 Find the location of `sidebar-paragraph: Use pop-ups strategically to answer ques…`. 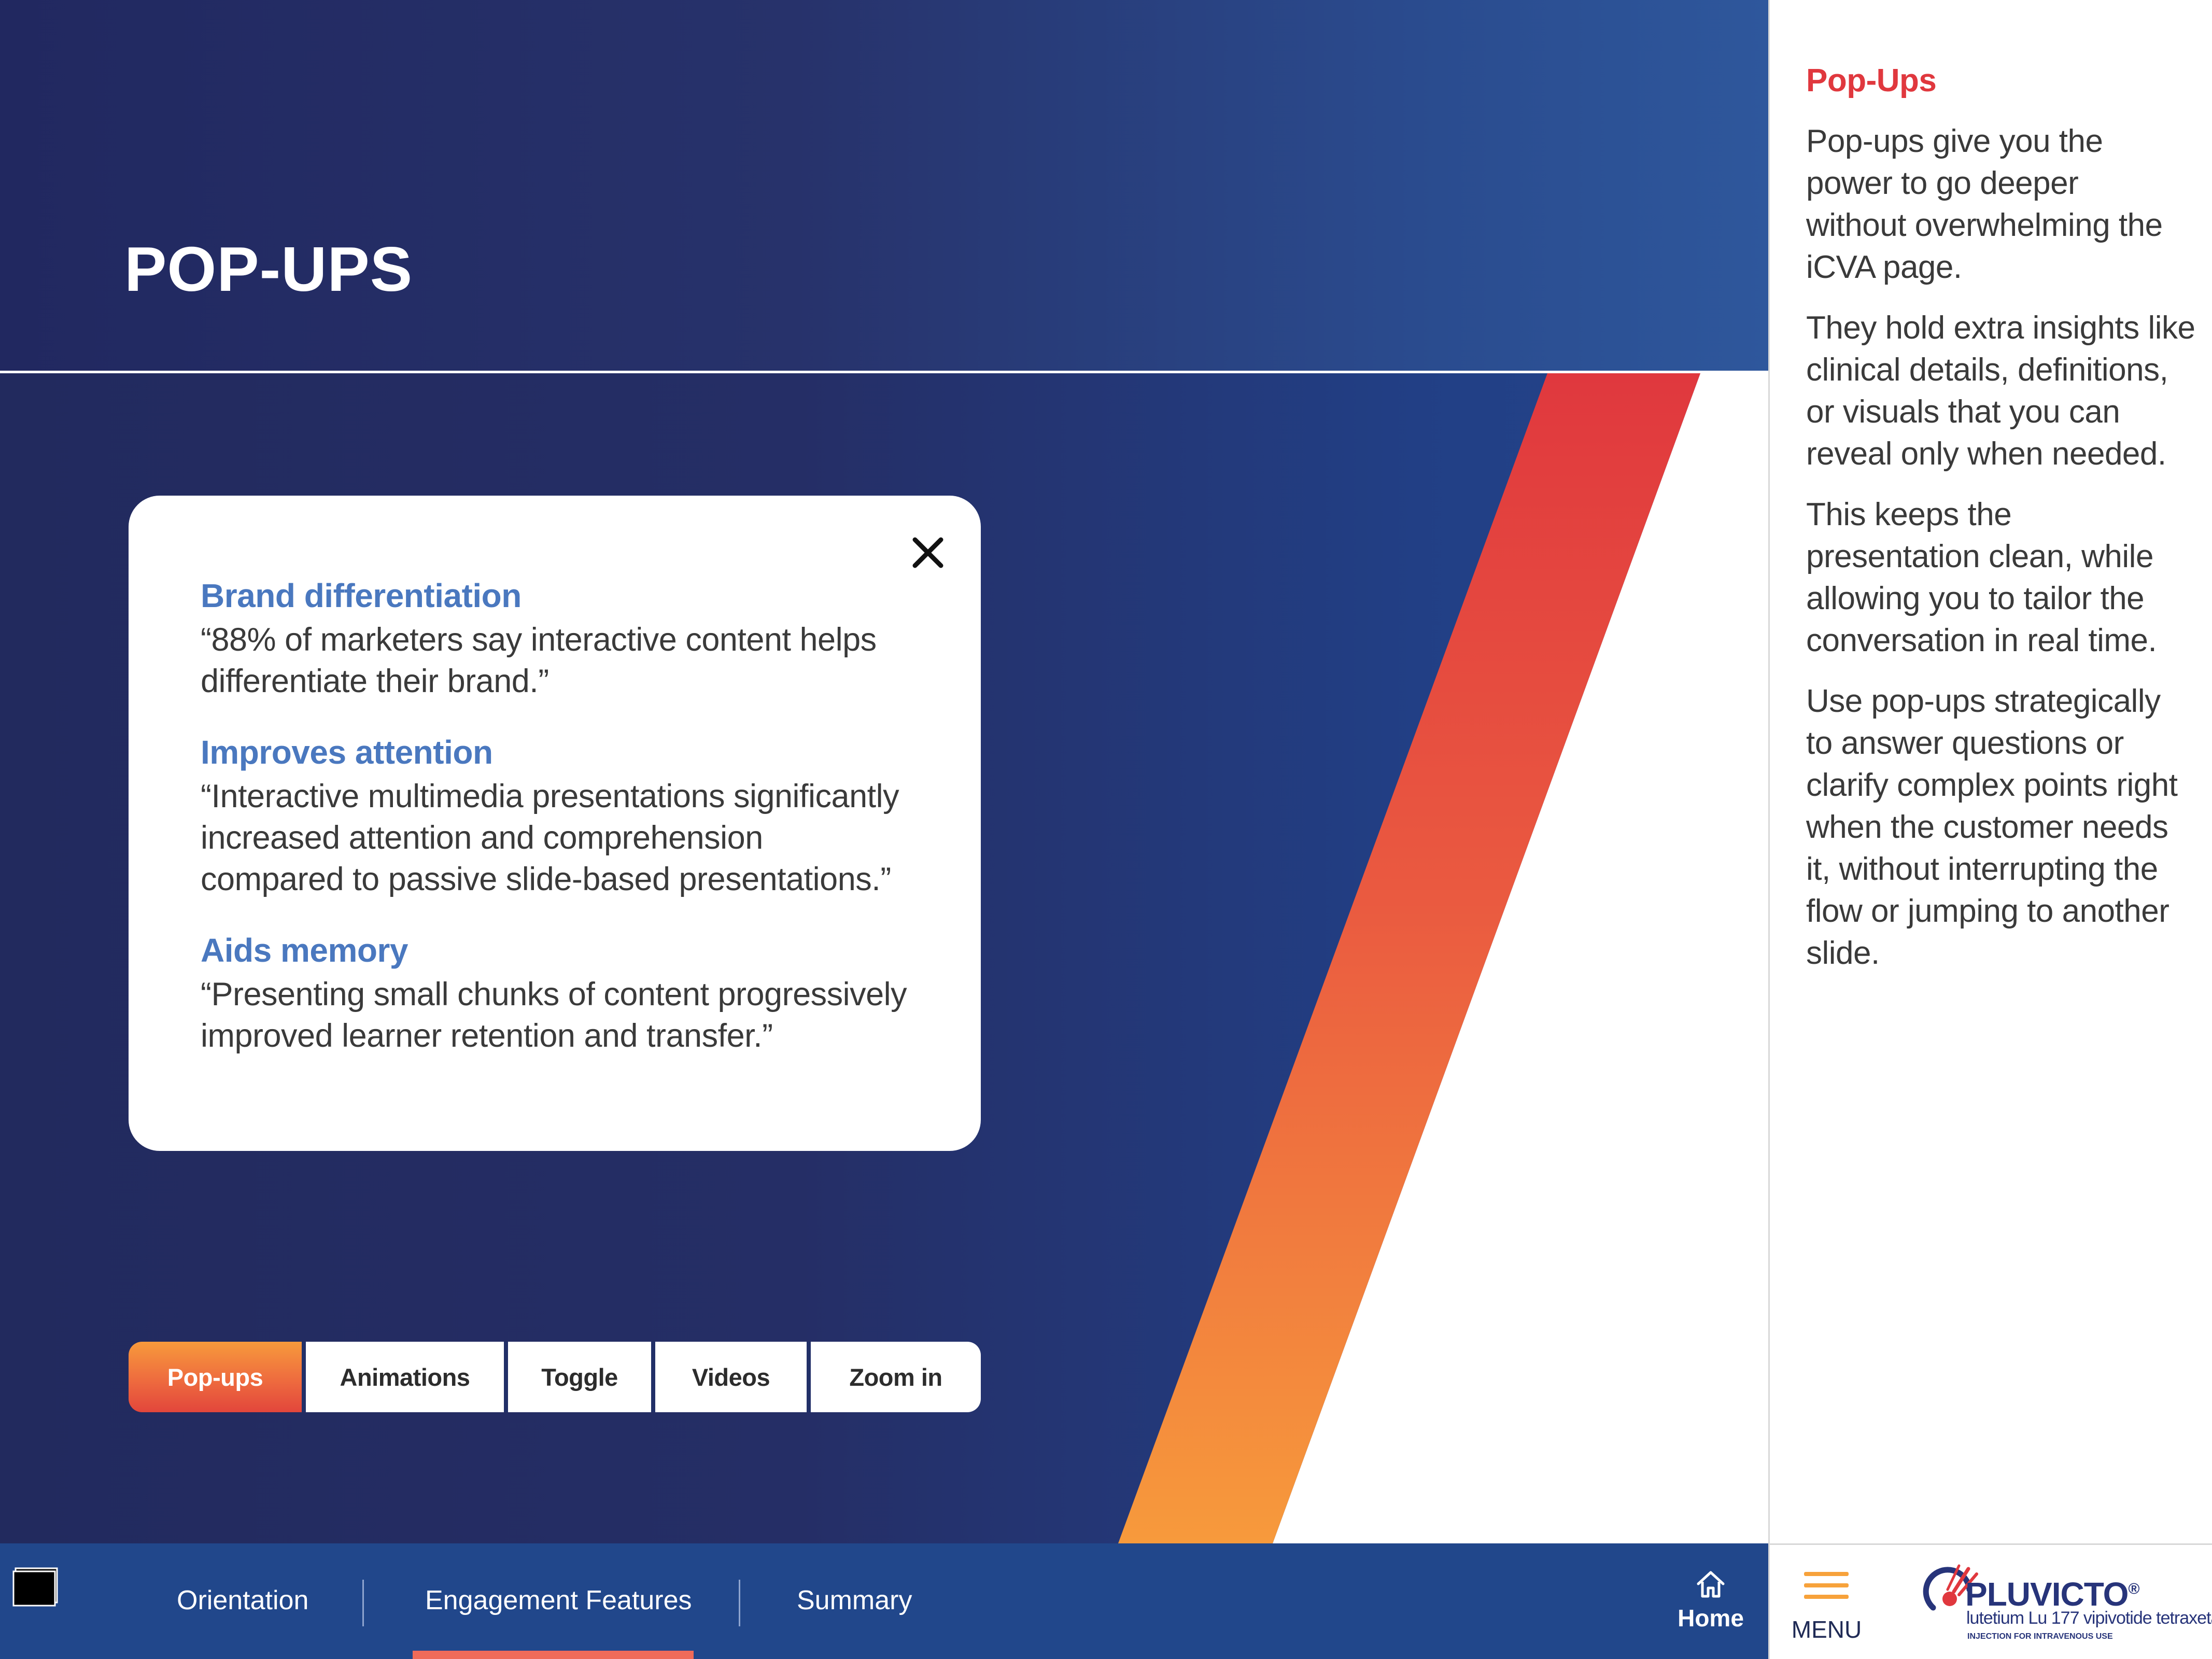

sidebar-paragraph: Use pop-ups strategically to answer ques… is located at coordinates (2008, 827).